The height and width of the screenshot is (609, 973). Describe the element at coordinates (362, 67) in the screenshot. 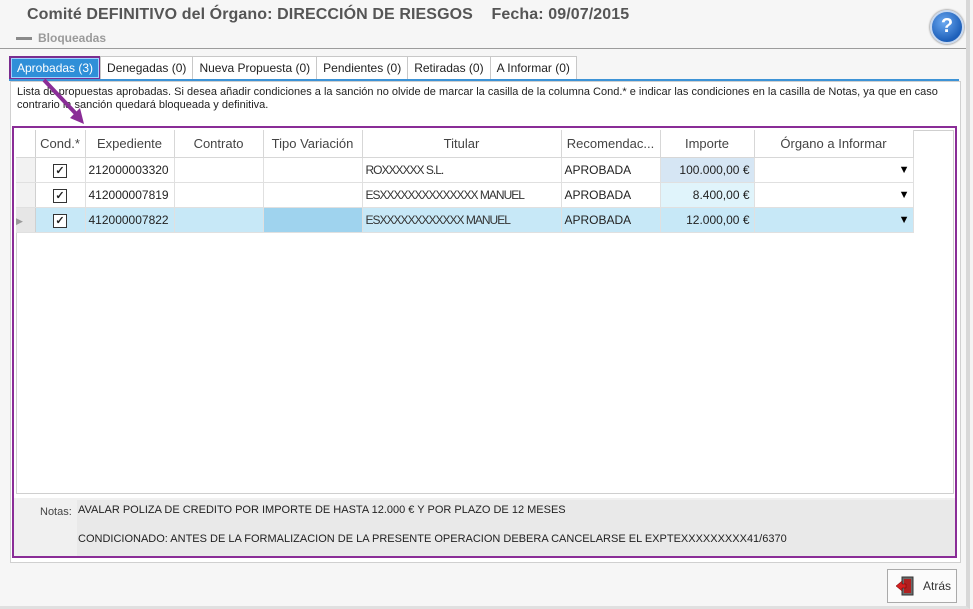

I see `tab-pendientes: Pendientes (0)` at that location.